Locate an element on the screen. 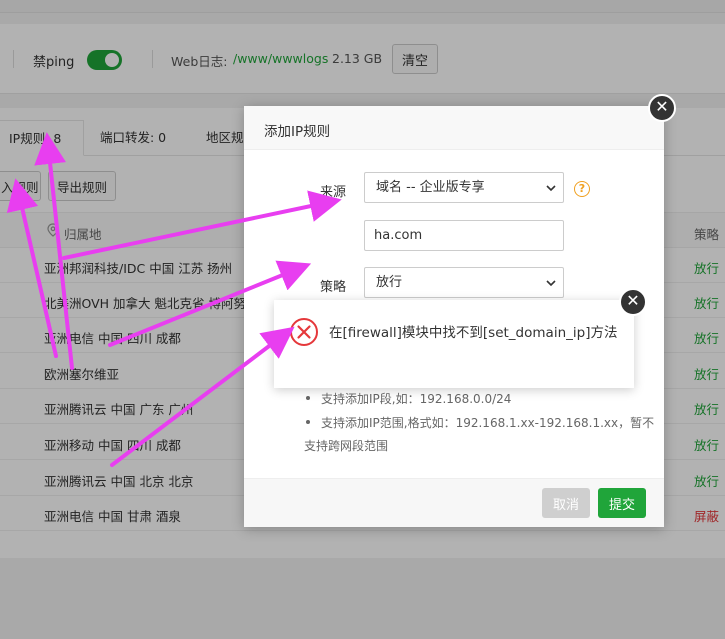  submit-button: 提交 is located at coordinates (622, 503).